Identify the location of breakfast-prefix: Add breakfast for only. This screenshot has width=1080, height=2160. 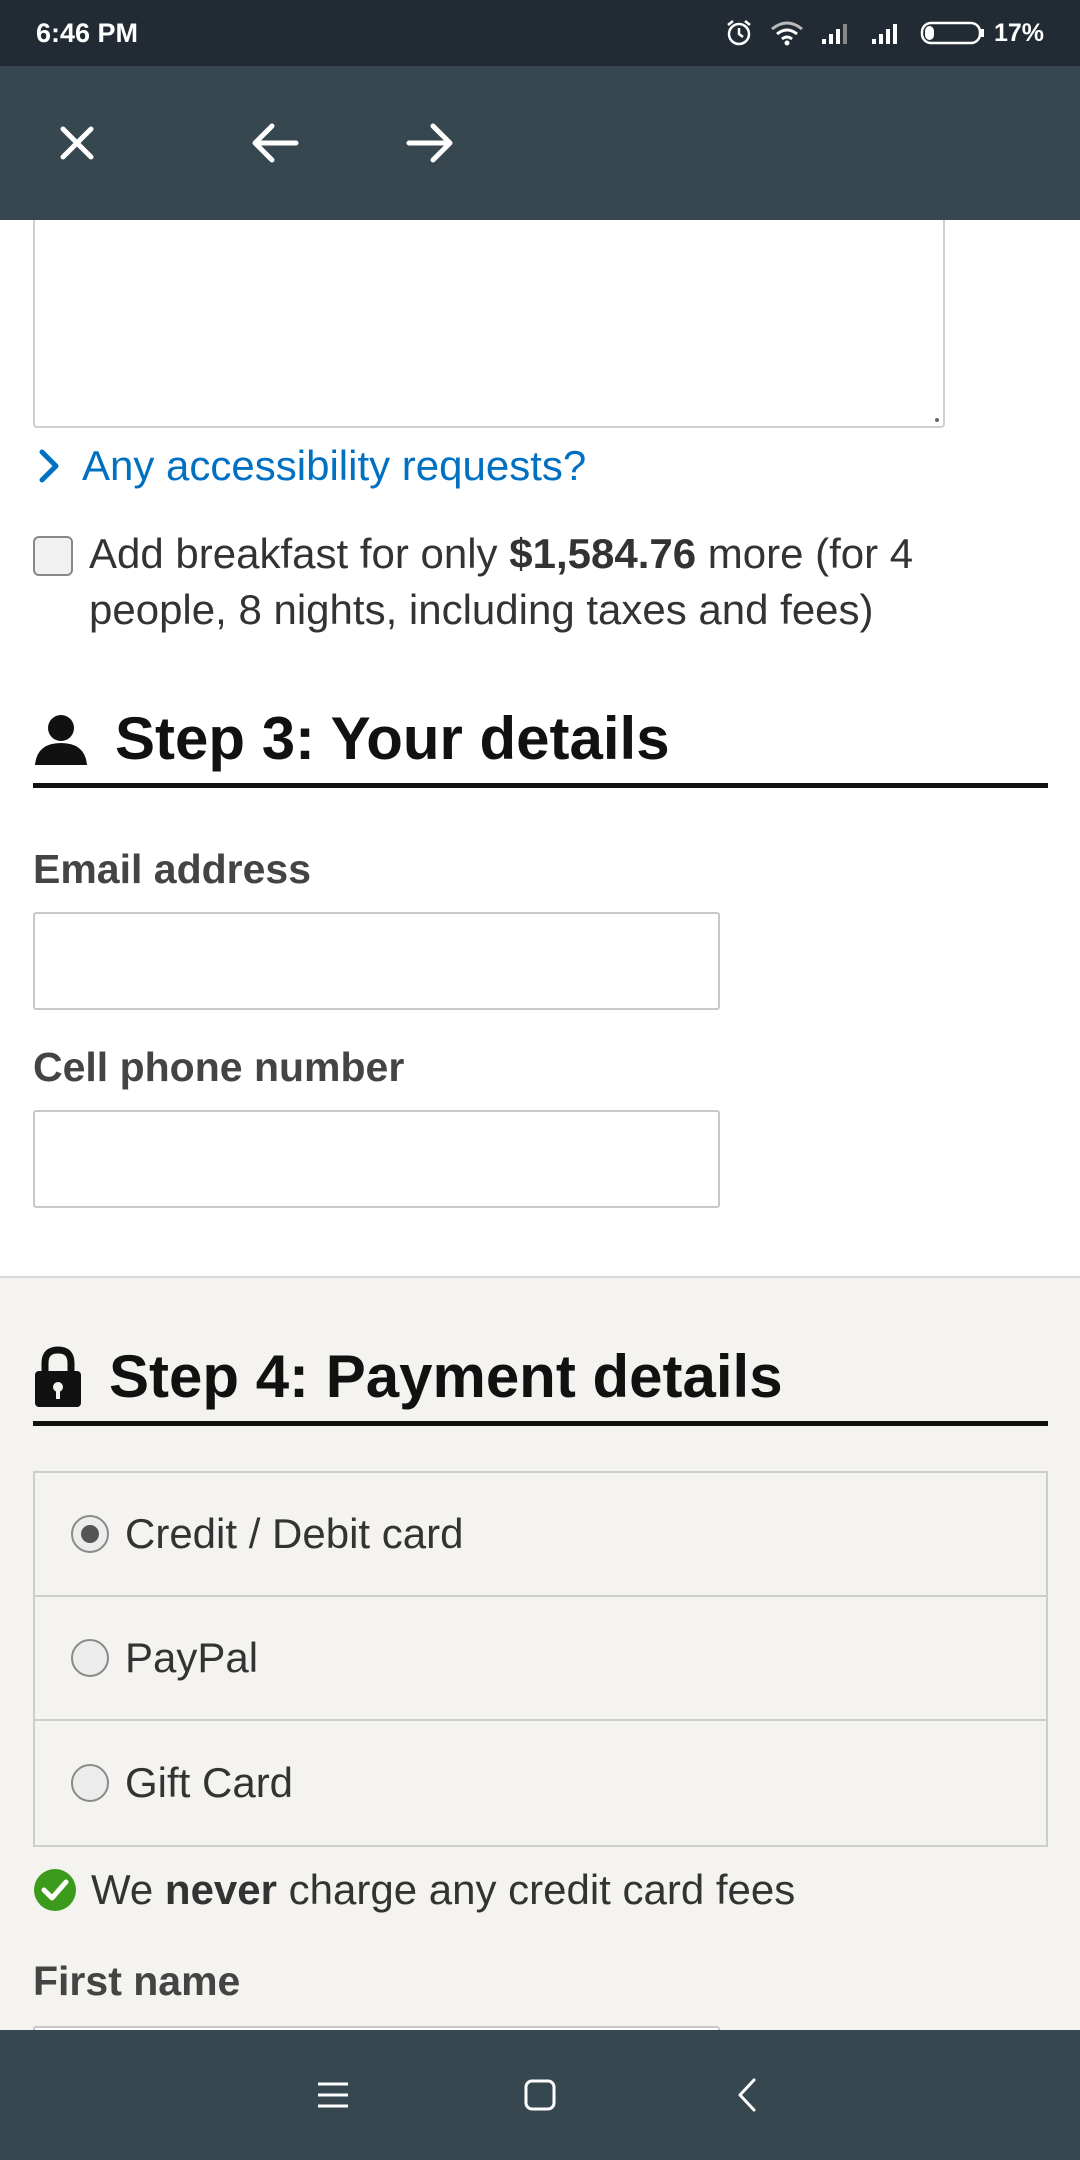
(299, 553).